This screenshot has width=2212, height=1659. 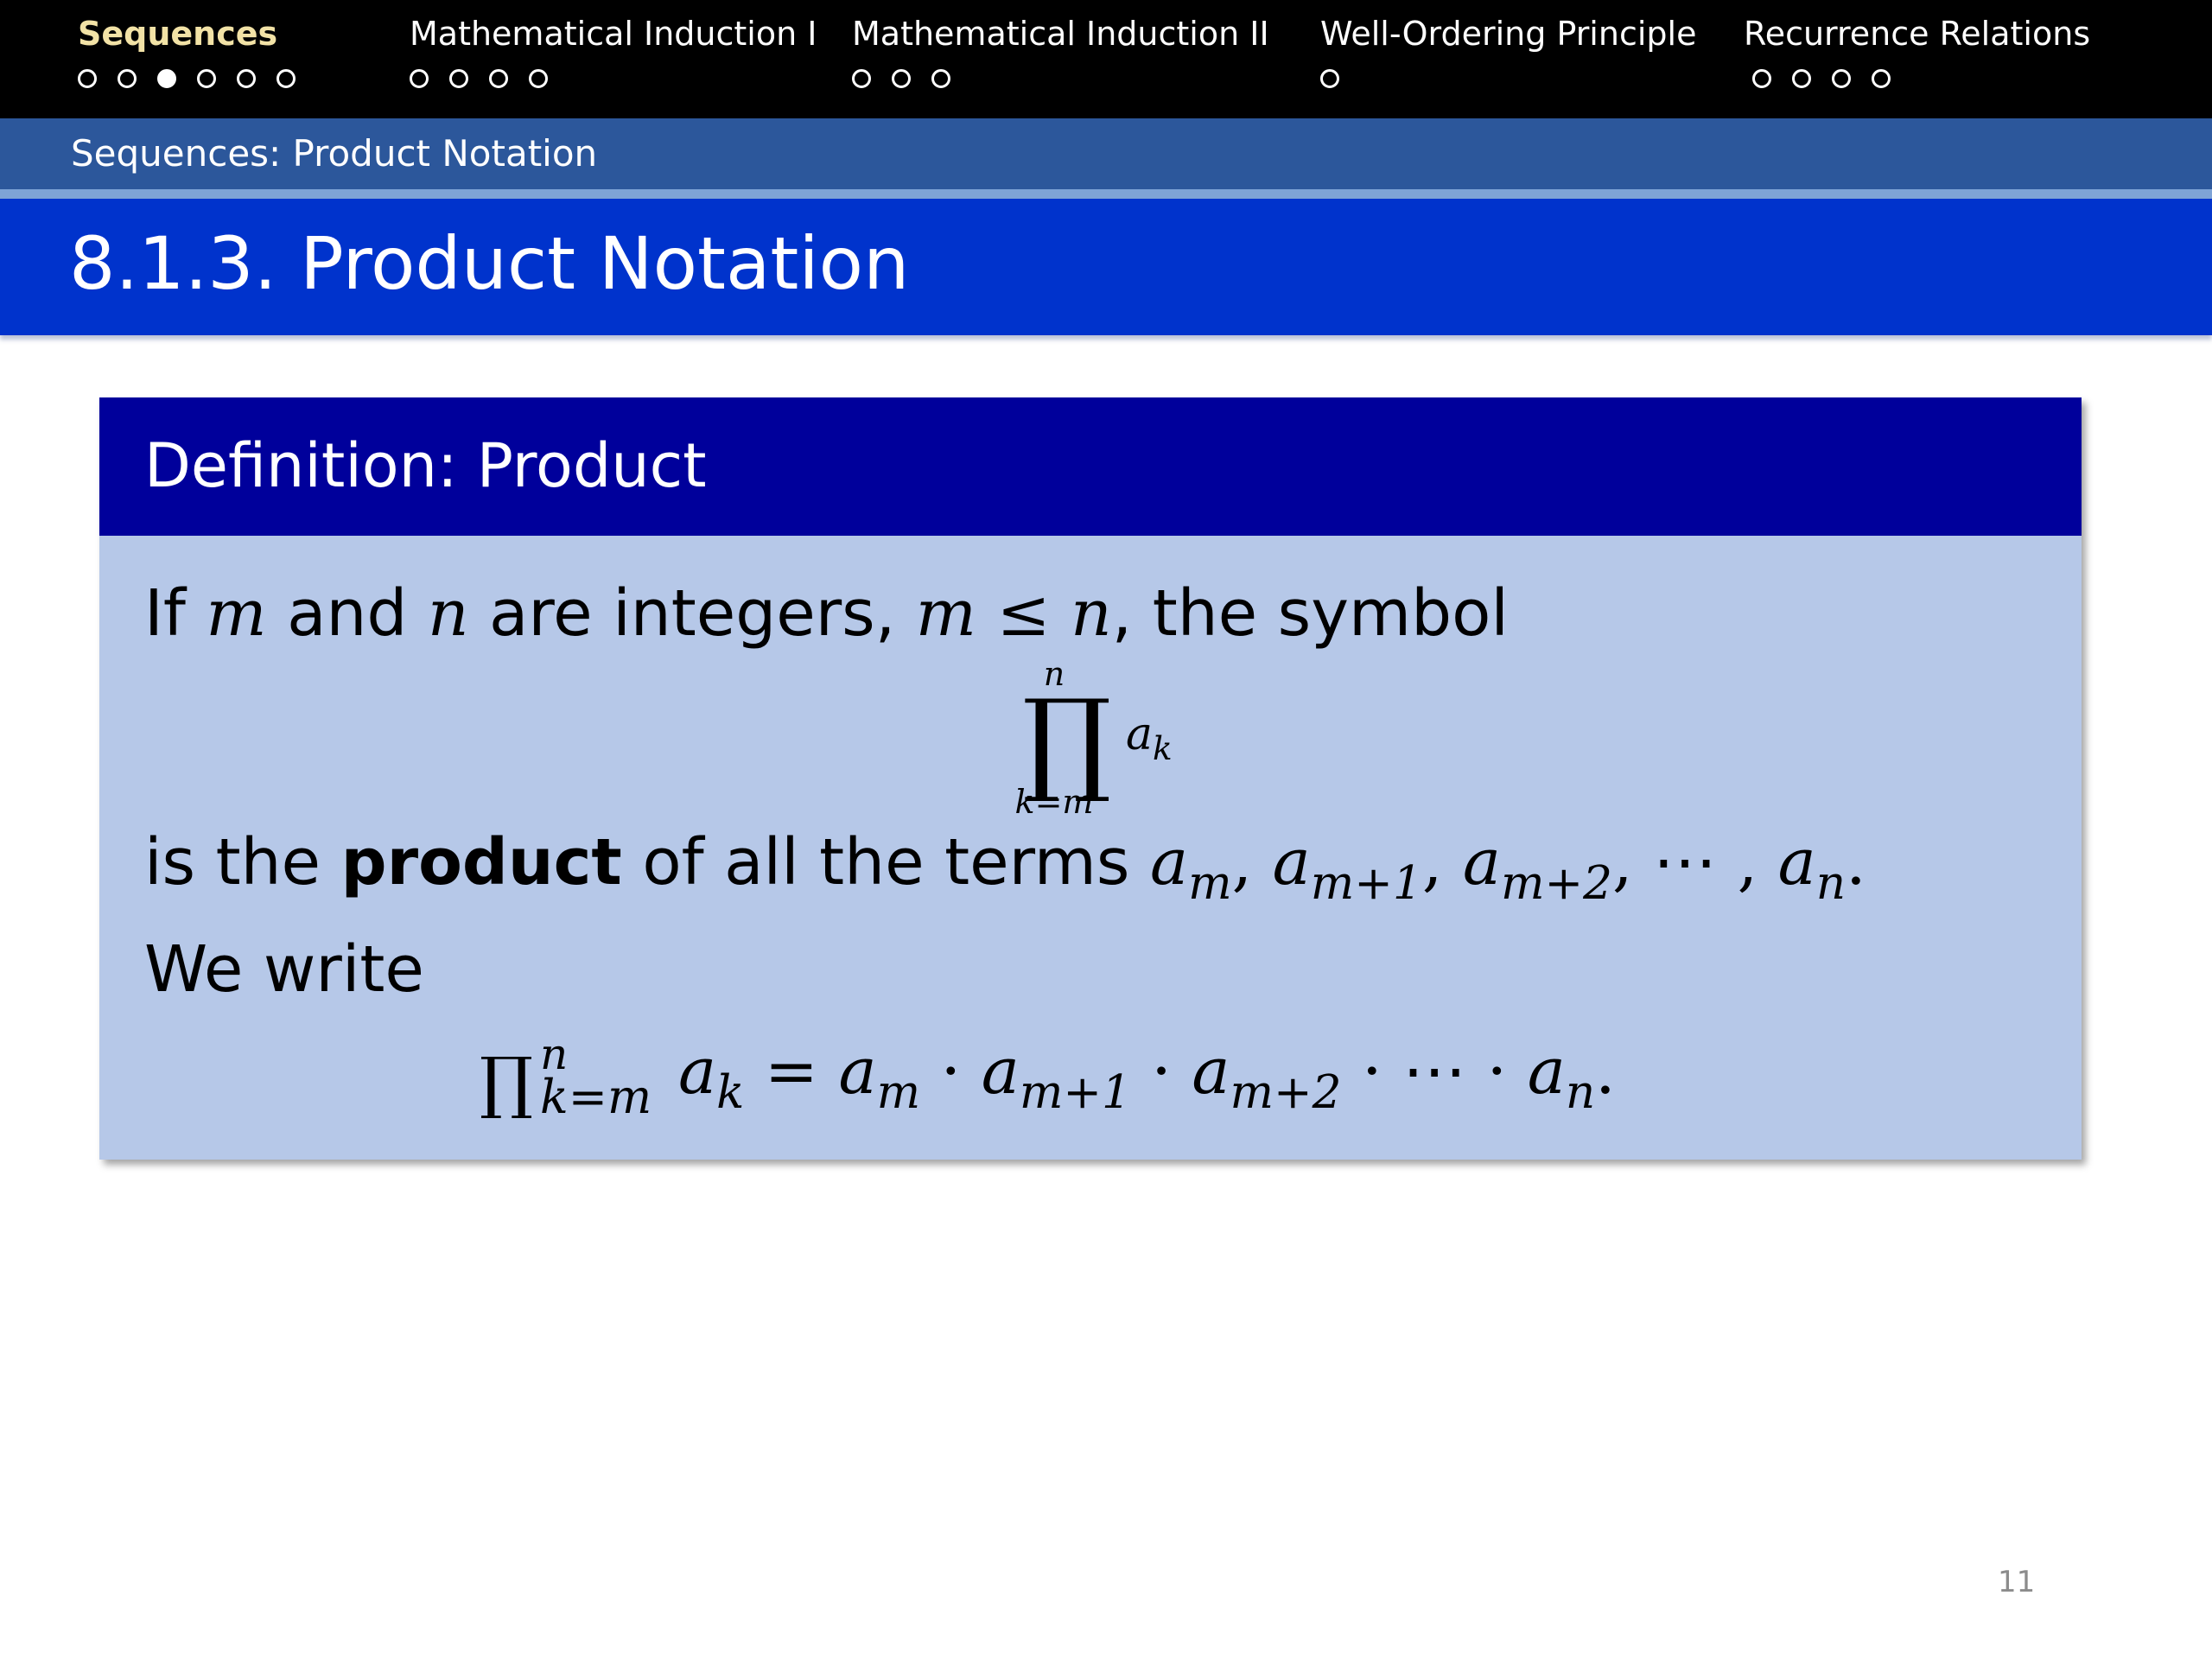 I want to click on slide-title: 8.1.3. Product Notation, so click(x=489, y=263).